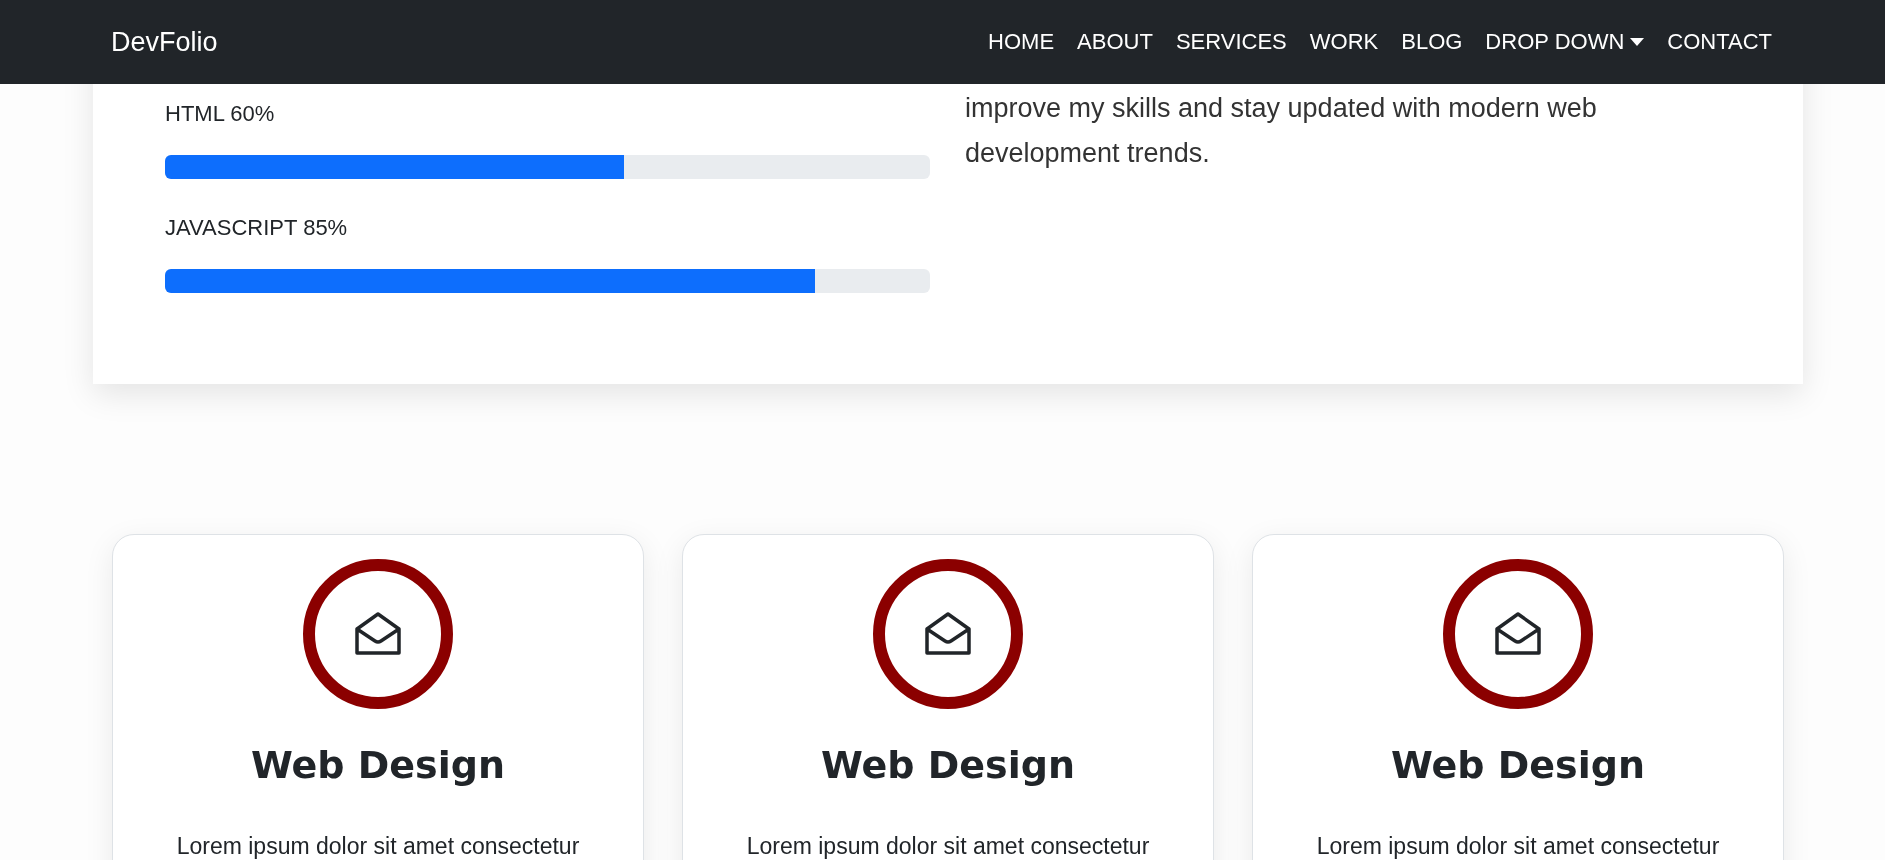  What do you see at coordinates (1719, 42) in the screenshot?
I see `nav-link: CONTACT` at bounding box center [1719, 42].